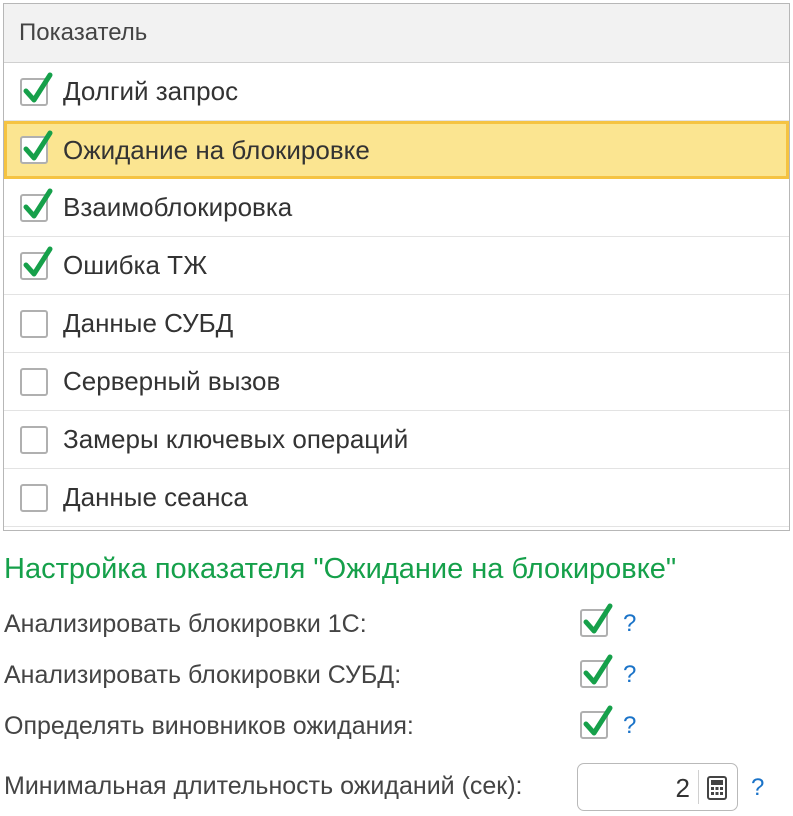  I want to click on row-label: Серверный вызов, so click(172, 381).